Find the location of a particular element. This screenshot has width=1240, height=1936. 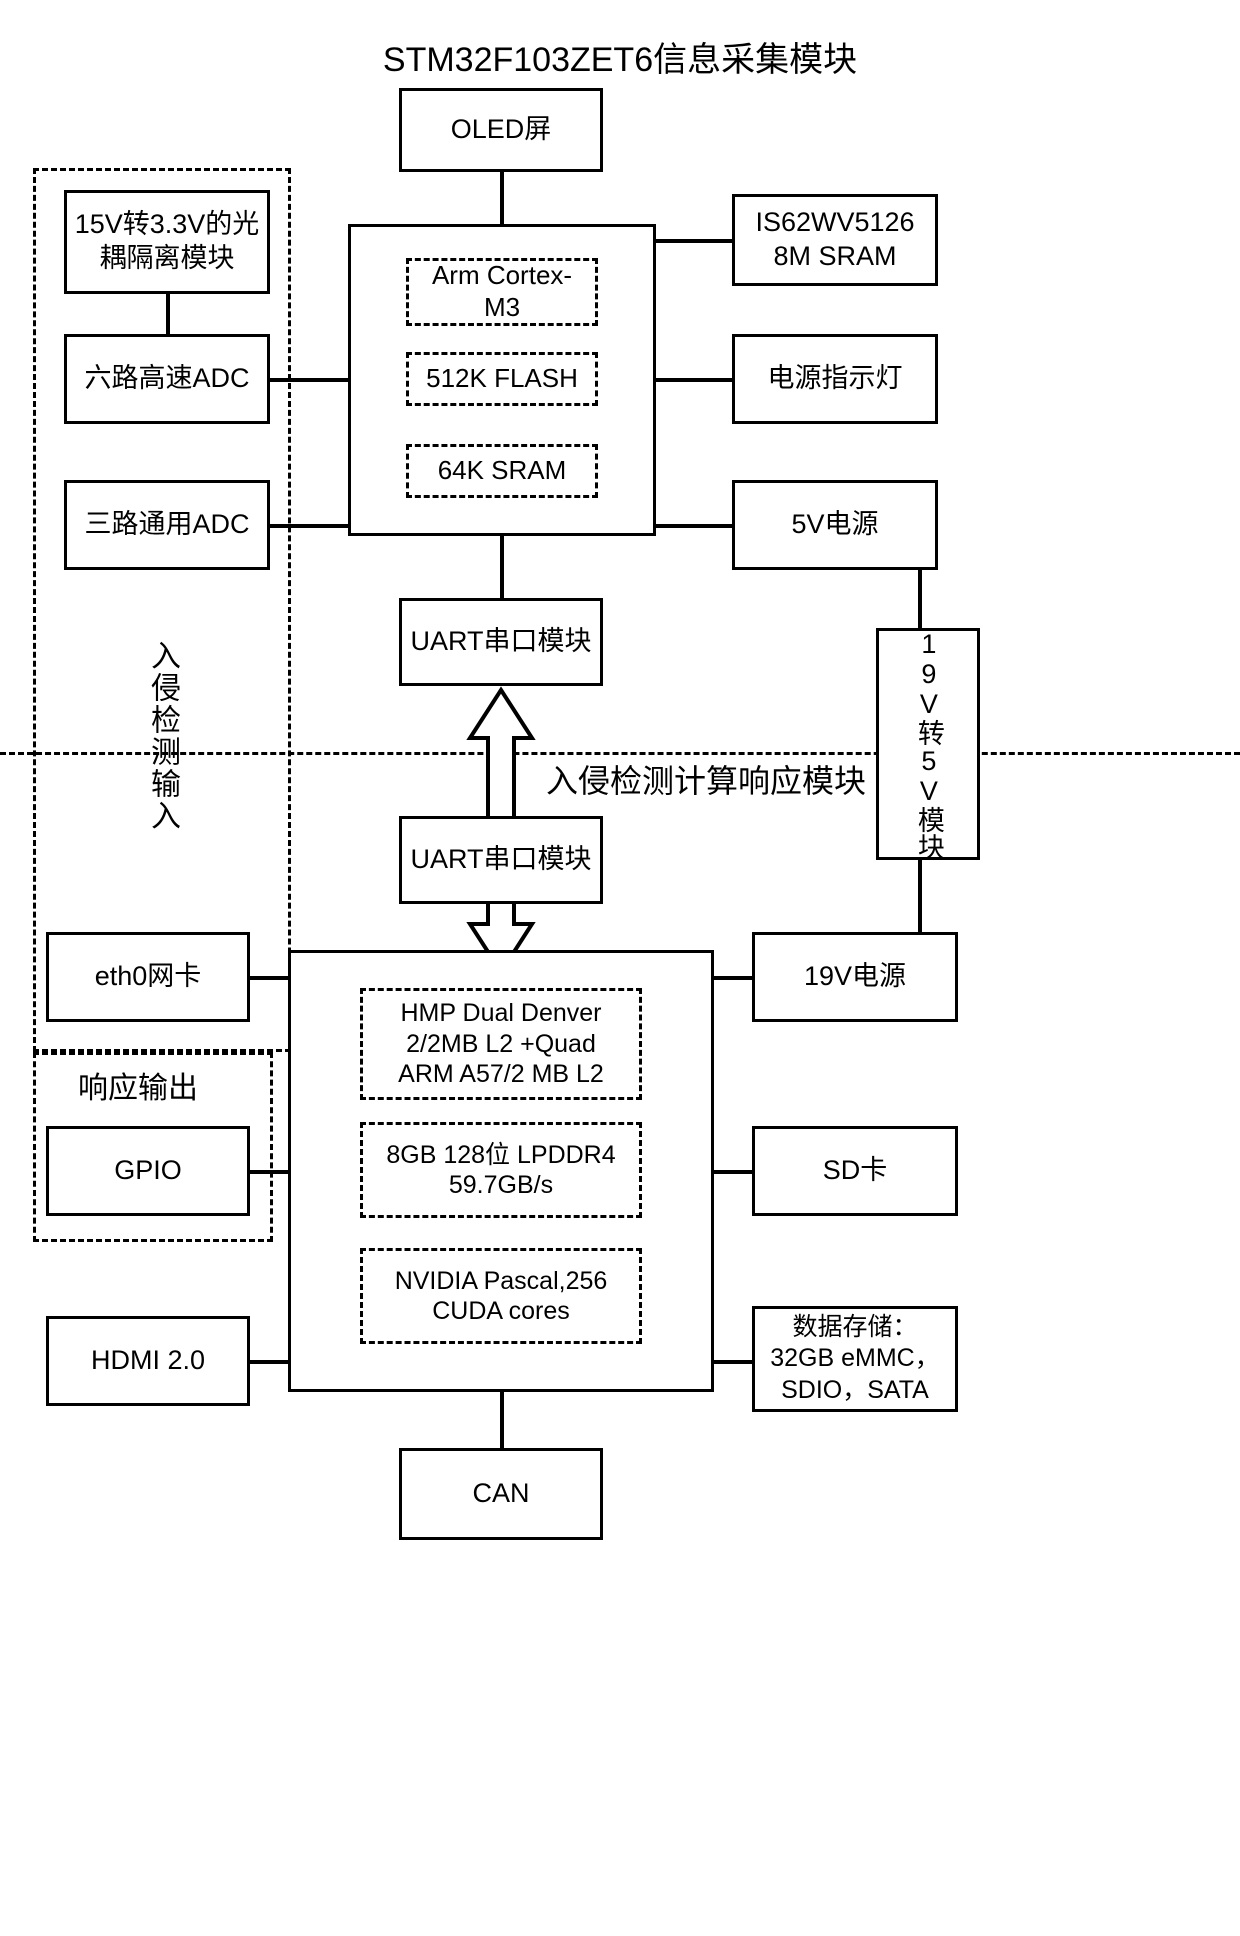

connector-soc-storage is located at coordinates (732, 1362).